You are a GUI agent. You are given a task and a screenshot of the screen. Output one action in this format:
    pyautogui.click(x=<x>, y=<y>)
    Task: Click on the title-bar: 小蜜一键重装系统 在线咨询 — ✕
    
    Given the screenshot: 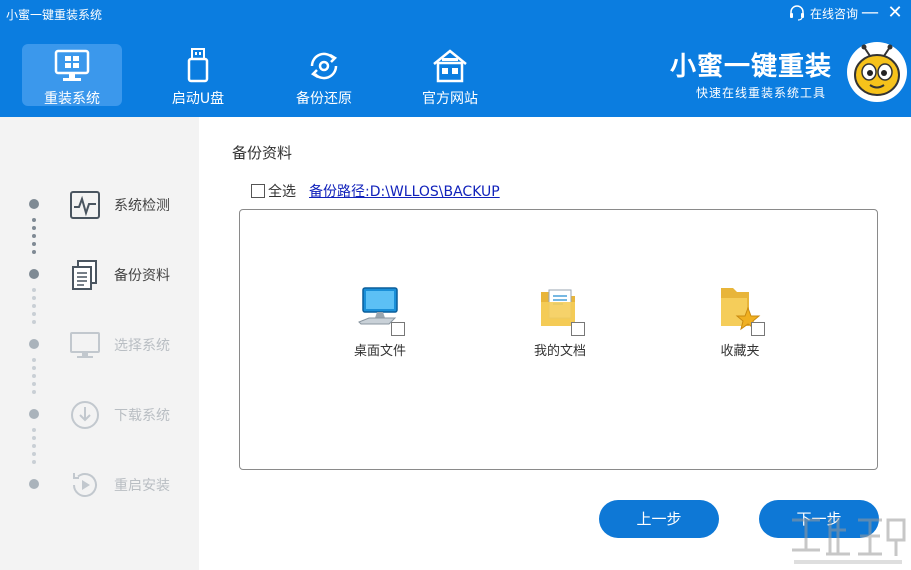 What is the action you would take?
    pyautogui.click(x=455, y=14)
    